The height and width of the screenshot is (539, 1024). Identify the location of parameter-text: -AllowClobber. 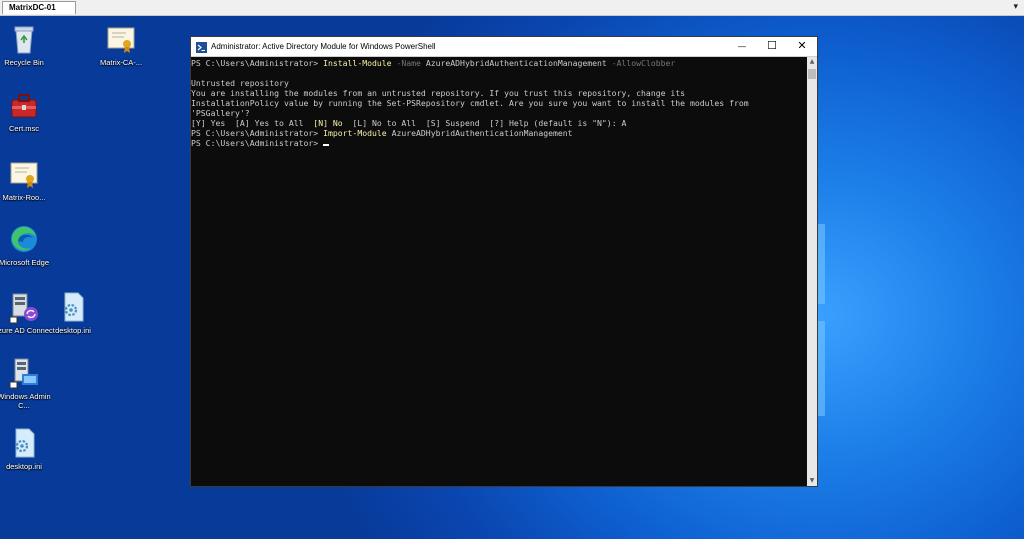
(641, 63).